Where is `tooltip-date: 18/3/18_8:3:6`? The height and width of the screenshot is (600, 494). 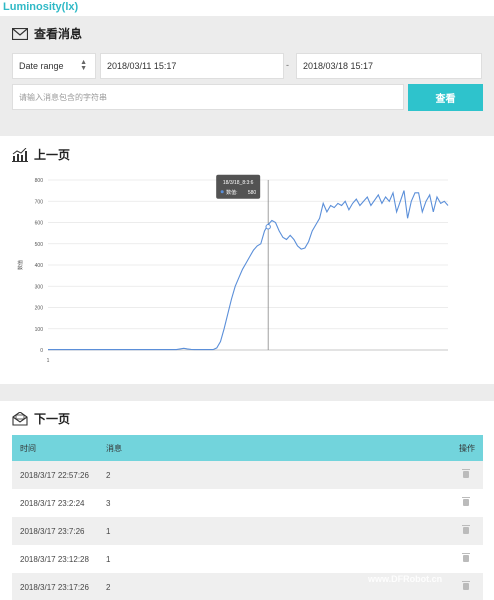 tooltip-date: 18/3/18_8:3:6 is located at coordinates (238, 183).